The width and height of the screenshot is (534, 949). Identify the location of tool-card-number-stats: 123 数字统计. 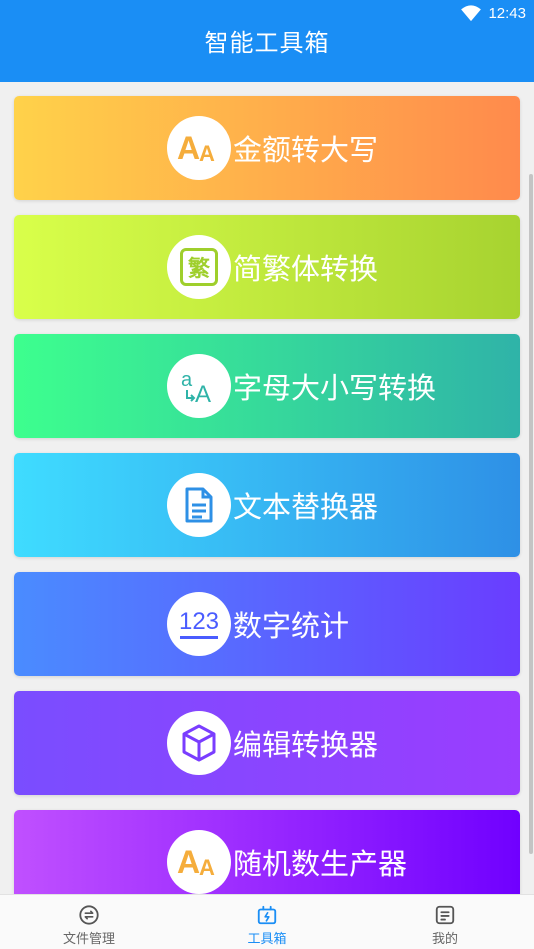
(267, 624).